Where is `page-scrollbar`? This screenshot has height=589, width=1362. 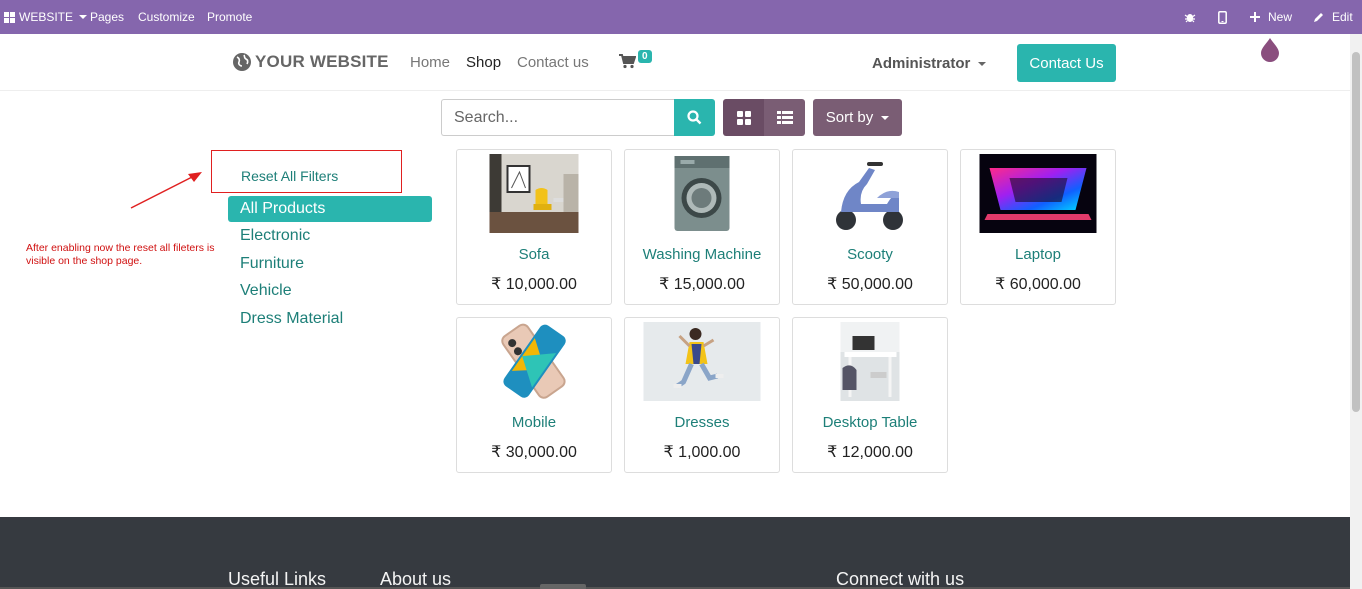 page-scrollbar is located at coordinates (1356, 311).